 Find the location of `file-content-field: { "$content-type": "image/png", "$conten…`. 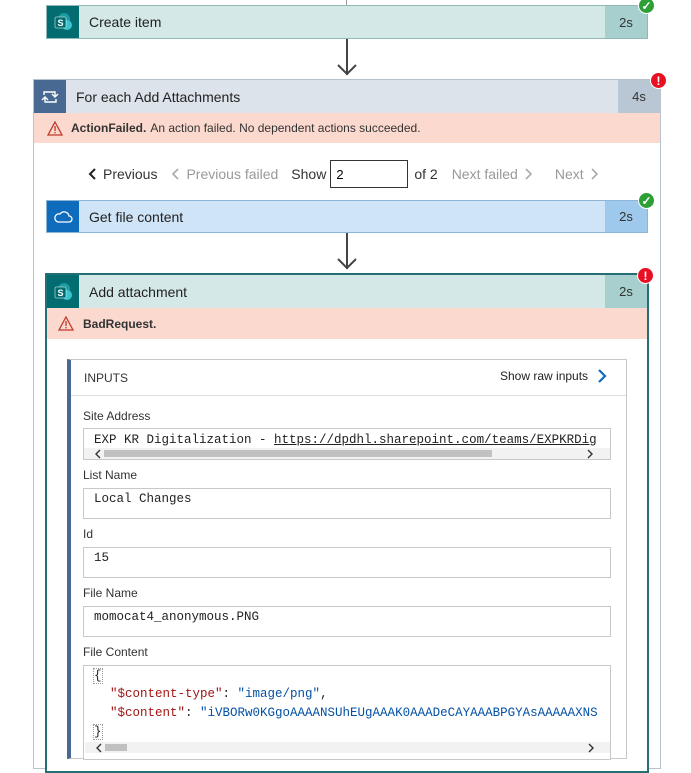

file-content-field: { "$content-type": "image/png", "$conten… is located at coordinates (347, 712).